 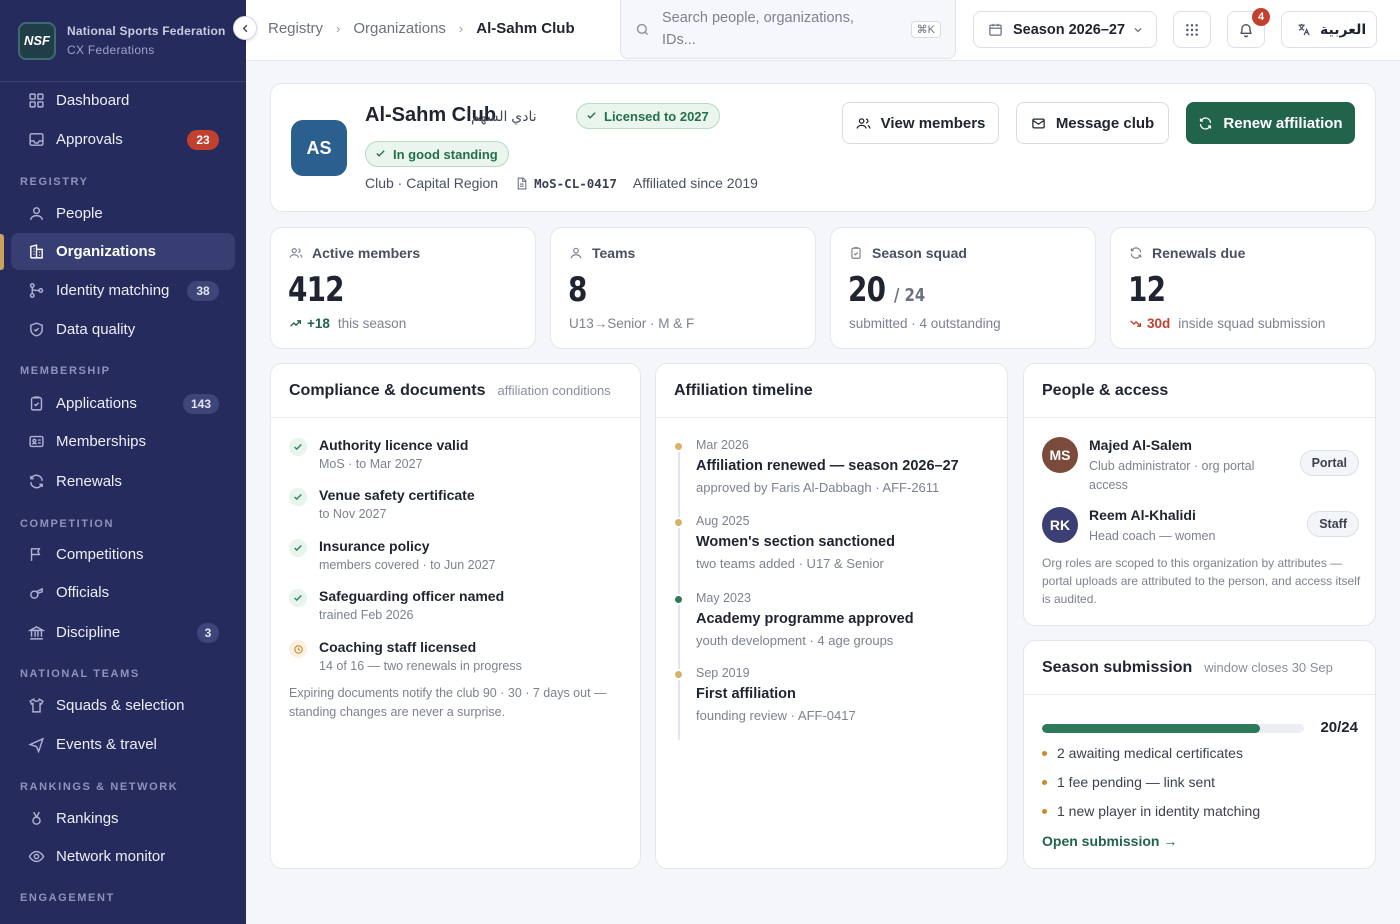 What do you see at coordinates (123, 290) in the screenshot?
I see `nav-identity-matching: Identity matching 38` at bounding box center [123, 290].